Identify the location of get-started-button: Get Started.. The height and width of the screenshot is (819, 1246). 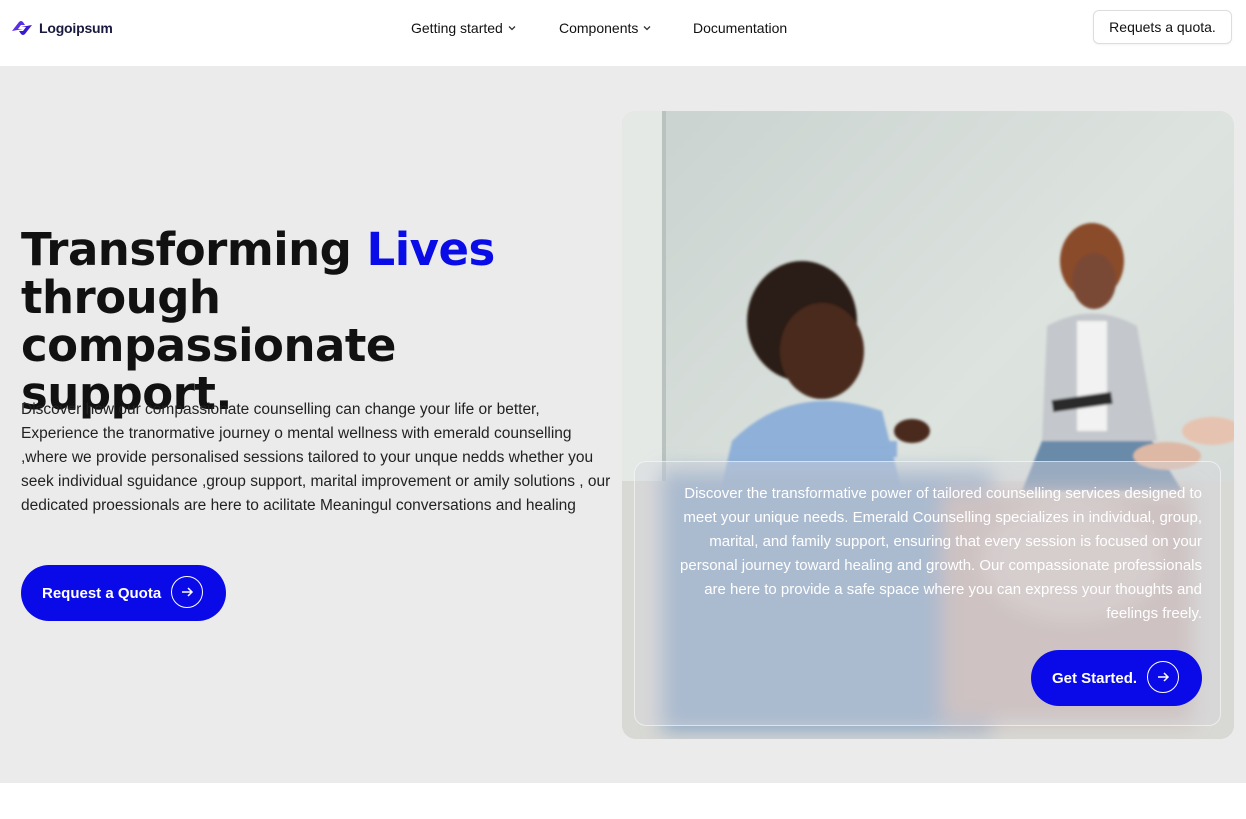
(1116, 678).